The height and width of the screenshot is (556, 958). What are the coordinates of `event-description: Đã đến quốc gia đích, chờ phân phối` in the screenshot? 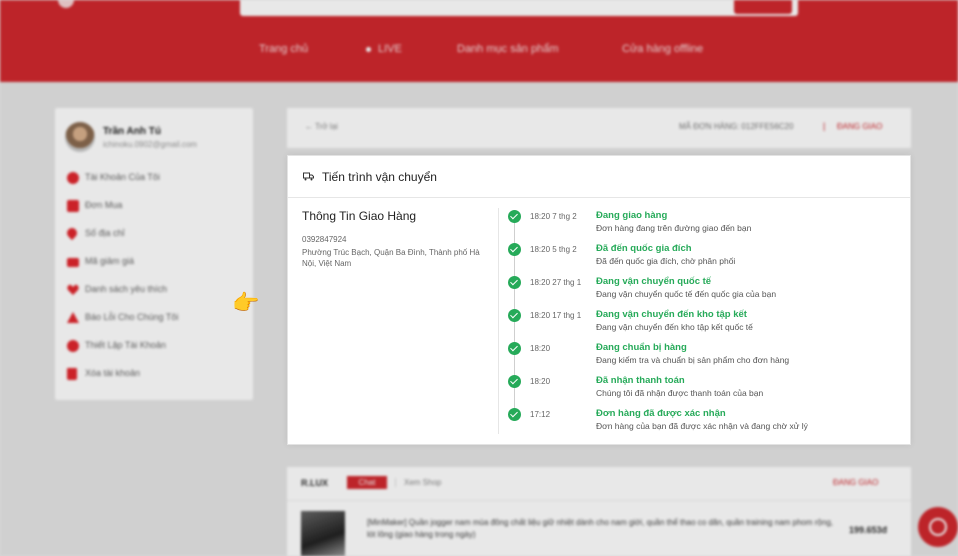 It's located at (666, 261).